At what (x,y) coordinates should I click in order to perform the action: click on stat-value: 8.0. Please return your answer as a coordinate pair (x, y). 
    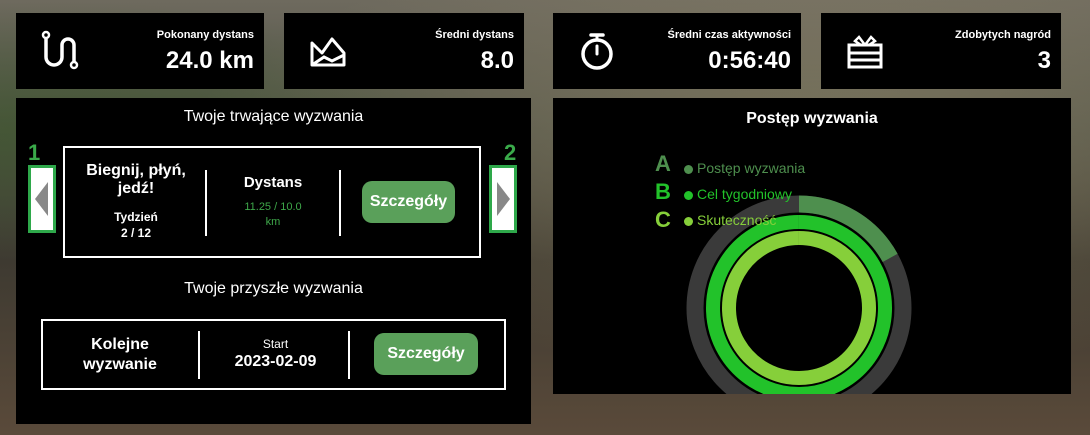
    Looking at the image, I should click on (497, 60).